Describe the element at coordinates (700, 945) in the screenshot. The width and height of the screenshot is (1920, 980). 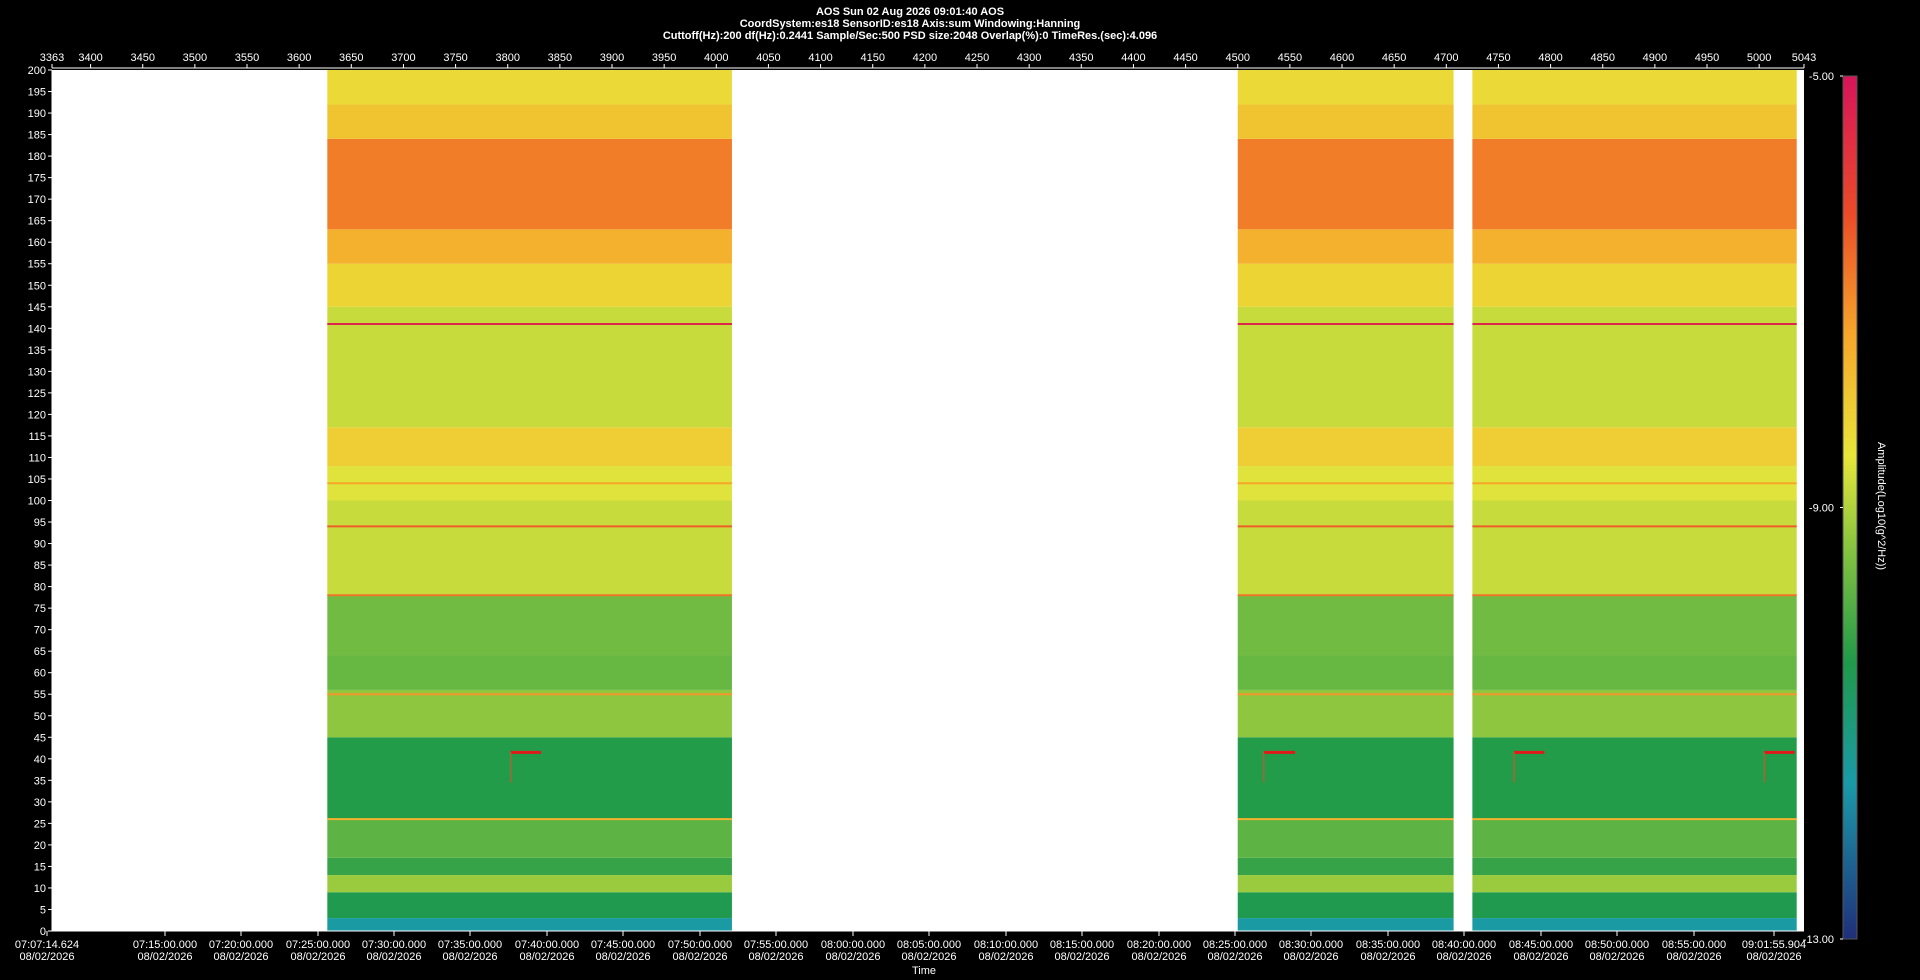
I see `x-tick-time: 07:50:00.000` at that location.